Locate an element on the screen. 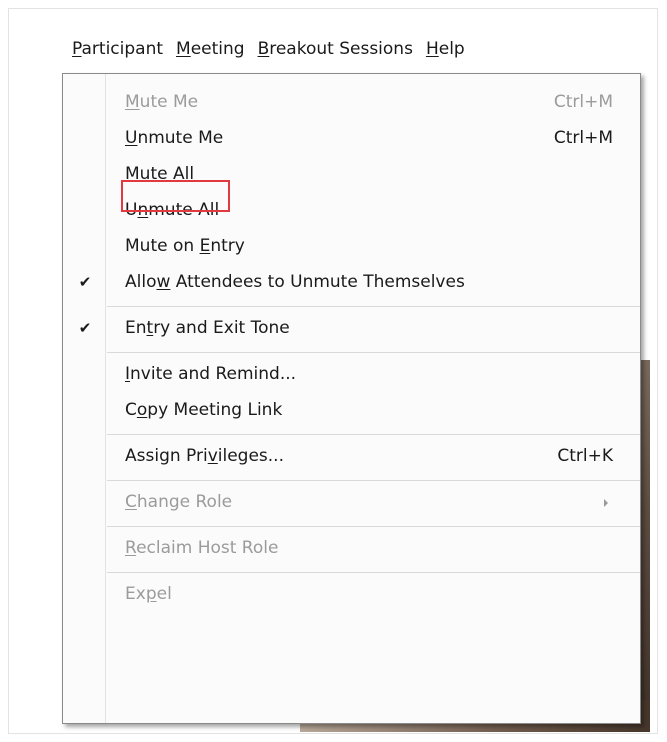 This screenshot has width=667, height=742. menu-item-label: Entry and Exit Tone is located at coordinates (207, 328).